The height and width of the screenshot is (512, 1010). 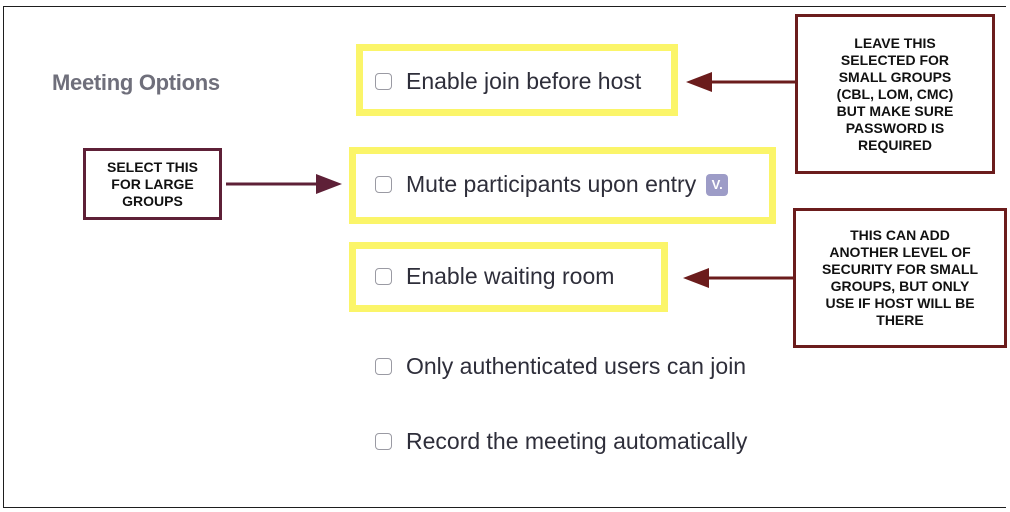 What do you see at coordinates (740, 82) in the screenshot?
I see `arrow-to-join-before-host` at bounding box center [740, 82].